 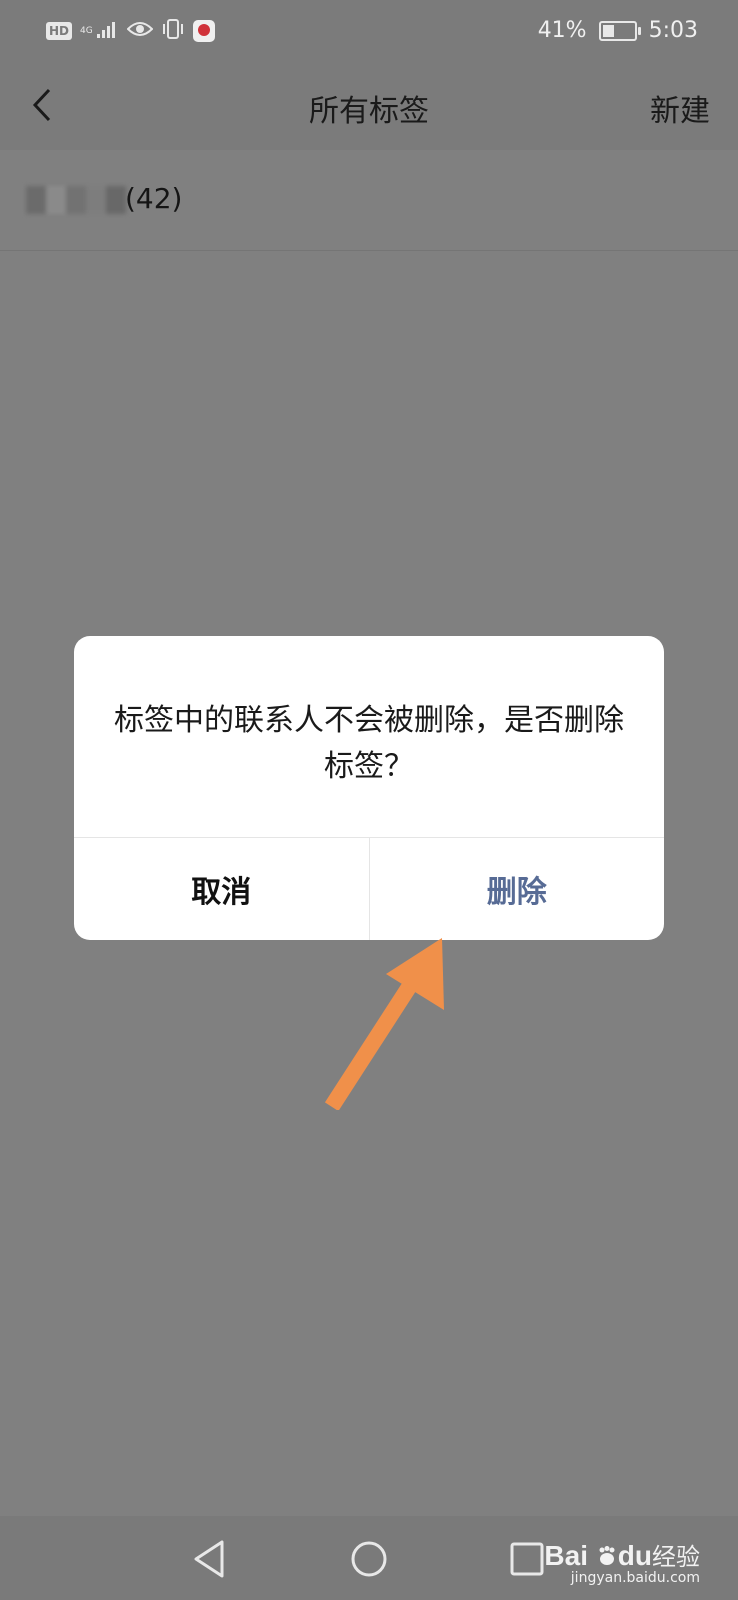 What do you see at coordinates (680, 108) in the screenshot?
I see `new-tag-button: 新建` at bounding box center [680, 108].